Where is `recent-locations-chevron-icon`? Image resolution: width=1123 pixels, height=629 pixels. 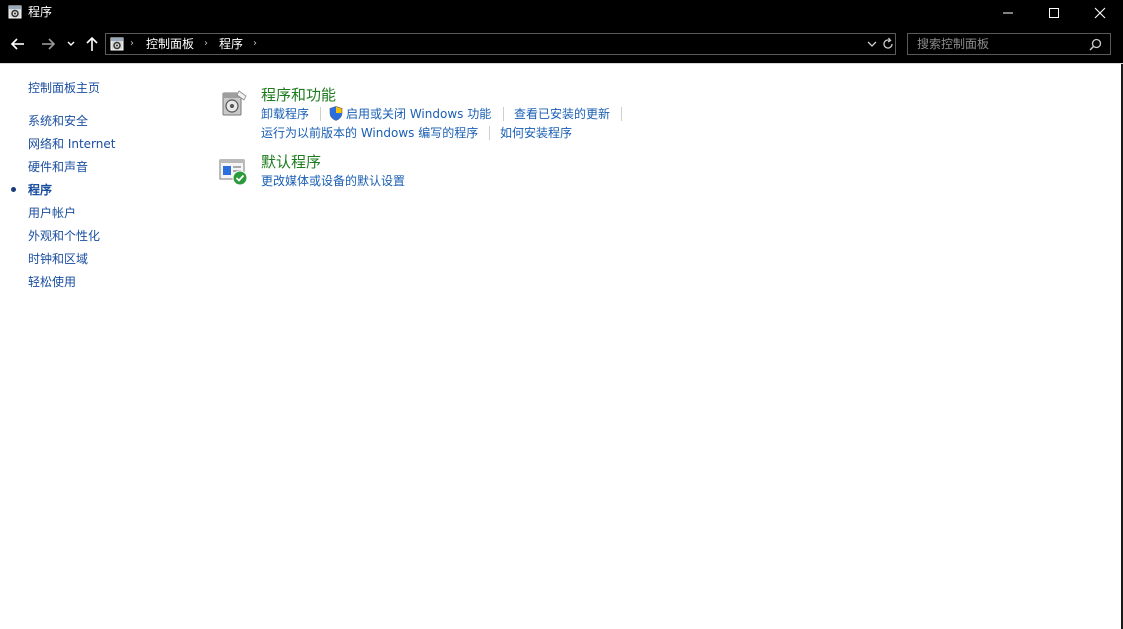
recent-locations-chevron-icon is located at coordinates (71, 44).